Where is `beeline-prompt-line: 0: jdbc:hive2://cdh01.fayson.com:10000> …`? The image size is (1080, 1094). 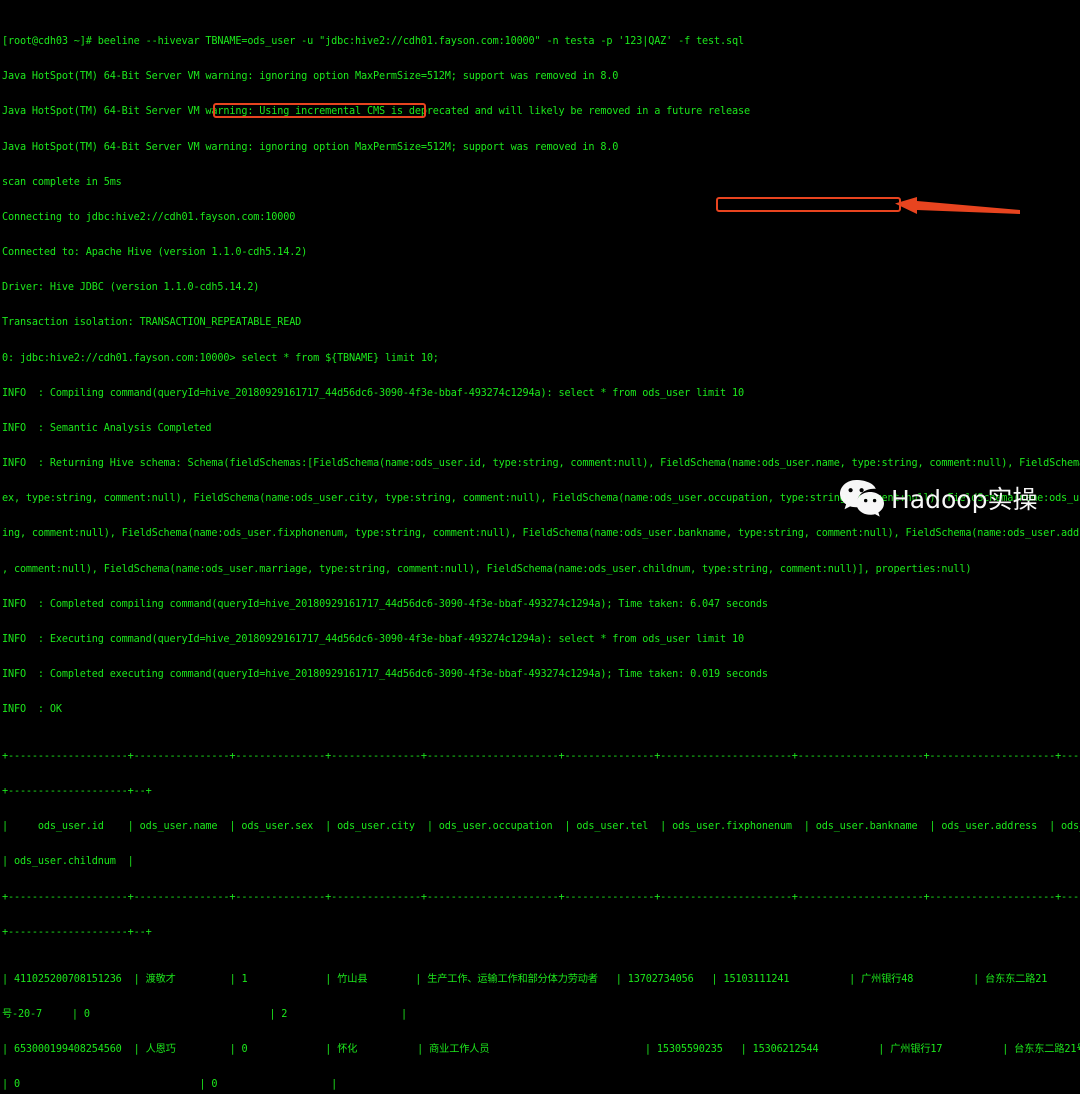 beeline-prompt-line: 0: jdbc:hive2://cdh01.fayson.com:10000> … is located at coordinates (220, 358).